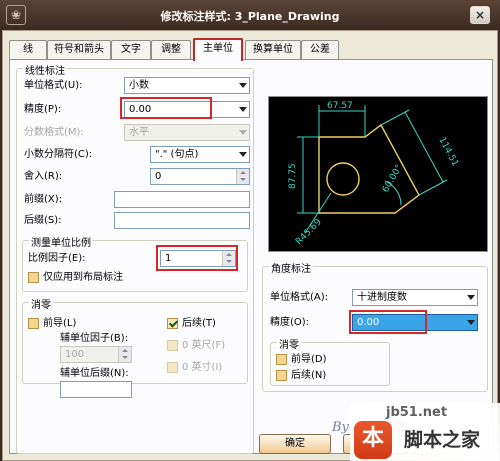 This screenshot has width=500, height=461. Describe the element at coordinates (480, 15) in the screenshot. I see `close-button: ×` at that location.